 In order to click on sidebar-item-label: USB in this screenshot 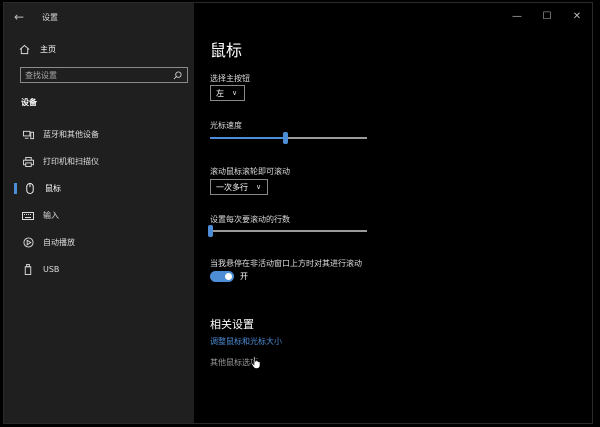, I will do `click(51, 269)`.